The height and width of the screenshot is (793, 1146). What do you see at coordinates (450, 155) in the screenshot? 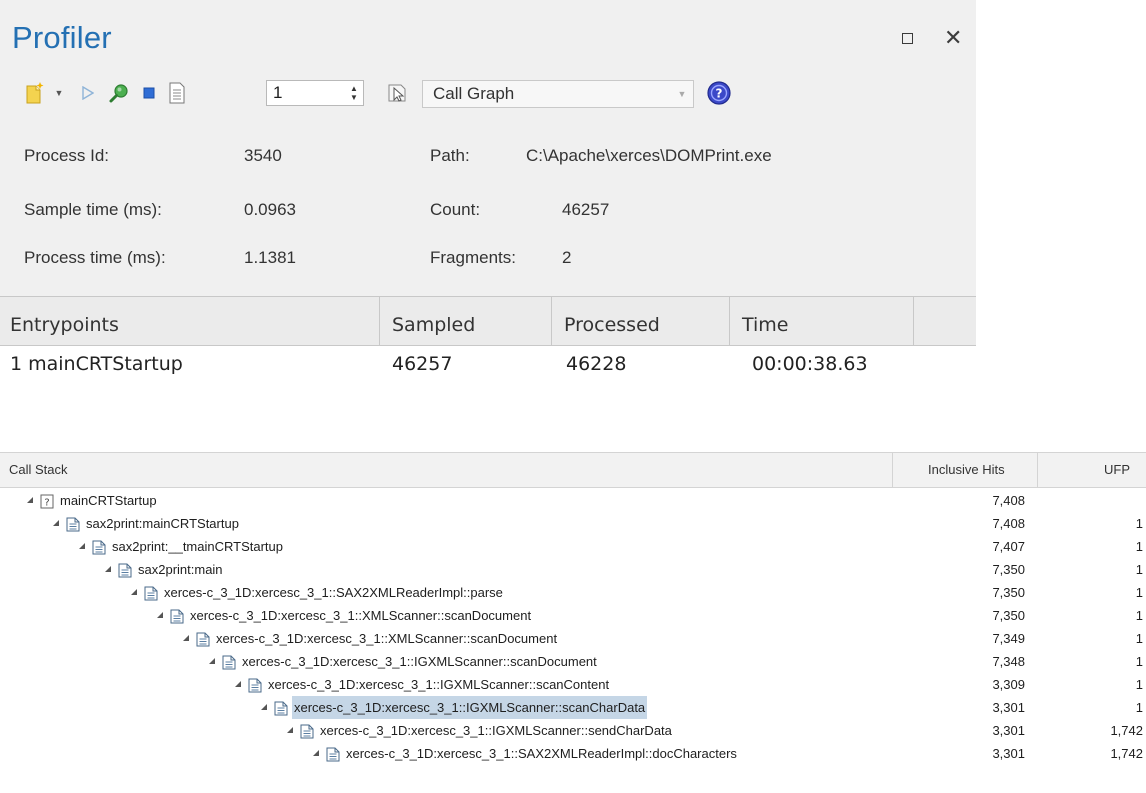
I see `path-label: Path:` at bounding box center [450, 155].